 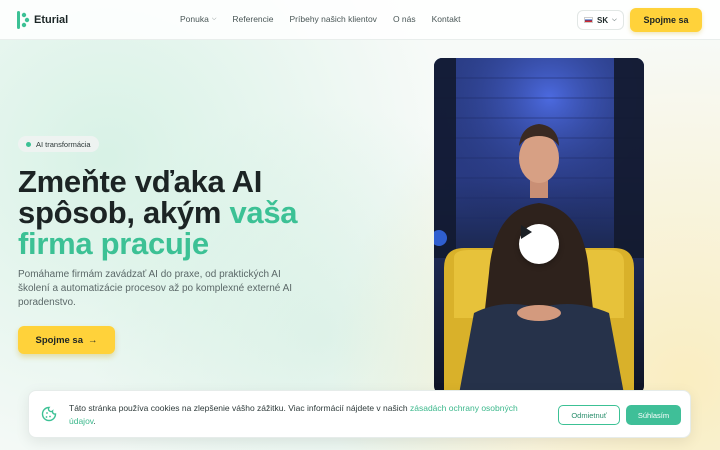 I want to click on flag-sk-icon, so click(x=588, y=20).